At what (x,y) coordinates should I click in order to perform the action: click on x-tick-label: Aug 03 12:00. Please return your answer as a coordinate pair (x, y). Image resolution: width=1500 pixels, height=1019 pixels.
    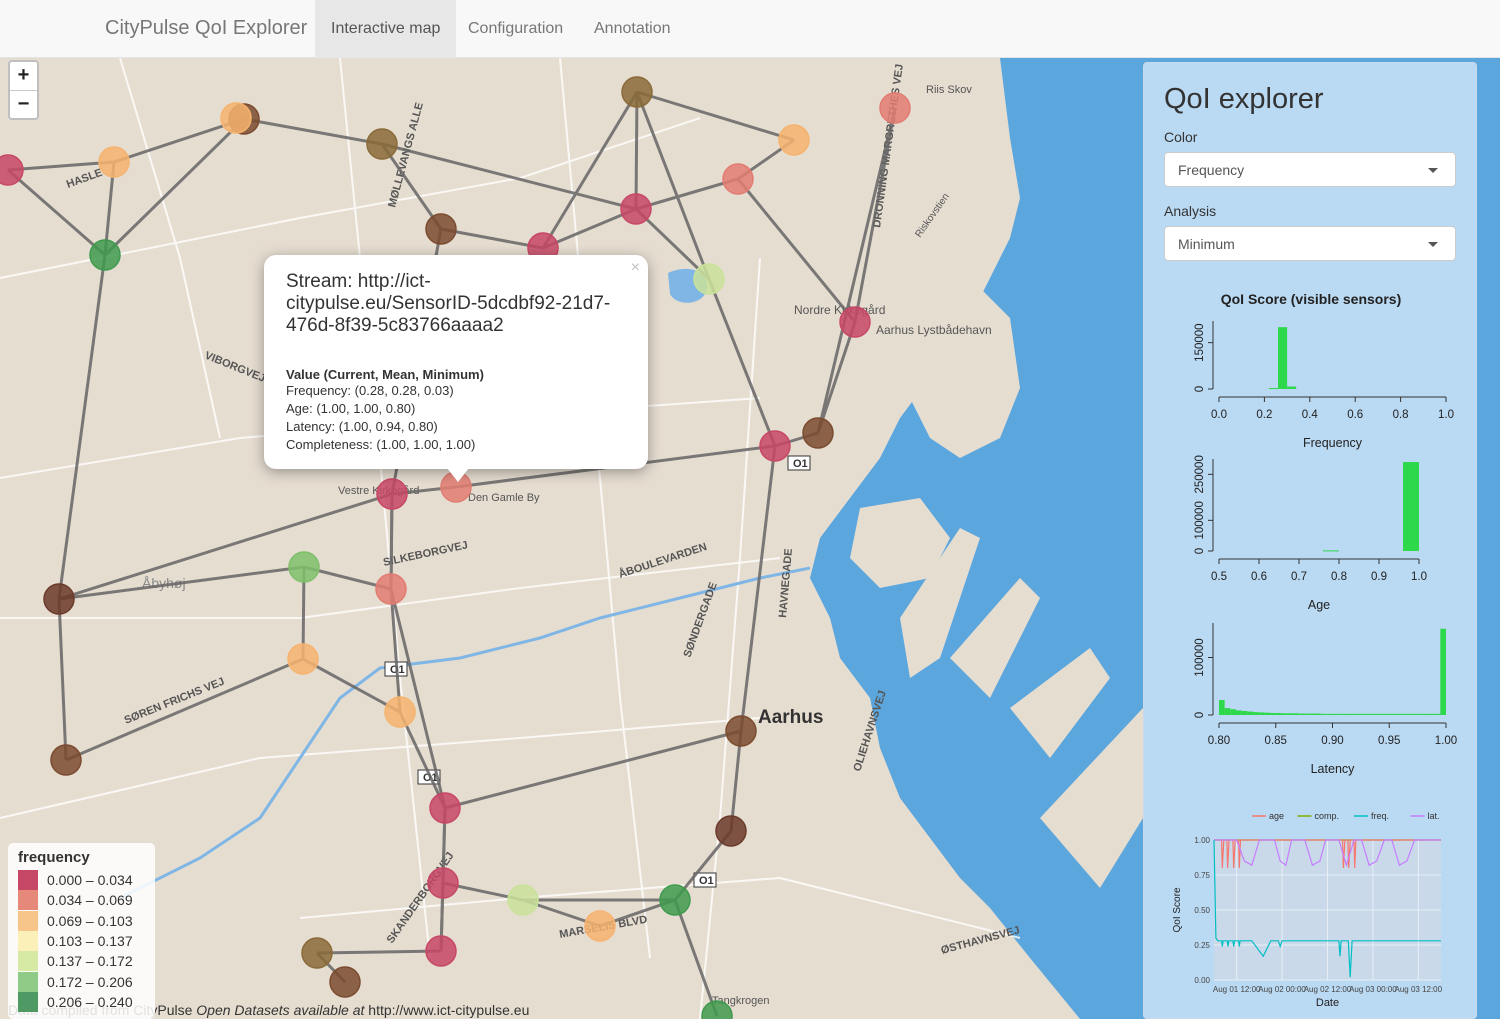
    Looking at the image, I should click on (1418, 989).